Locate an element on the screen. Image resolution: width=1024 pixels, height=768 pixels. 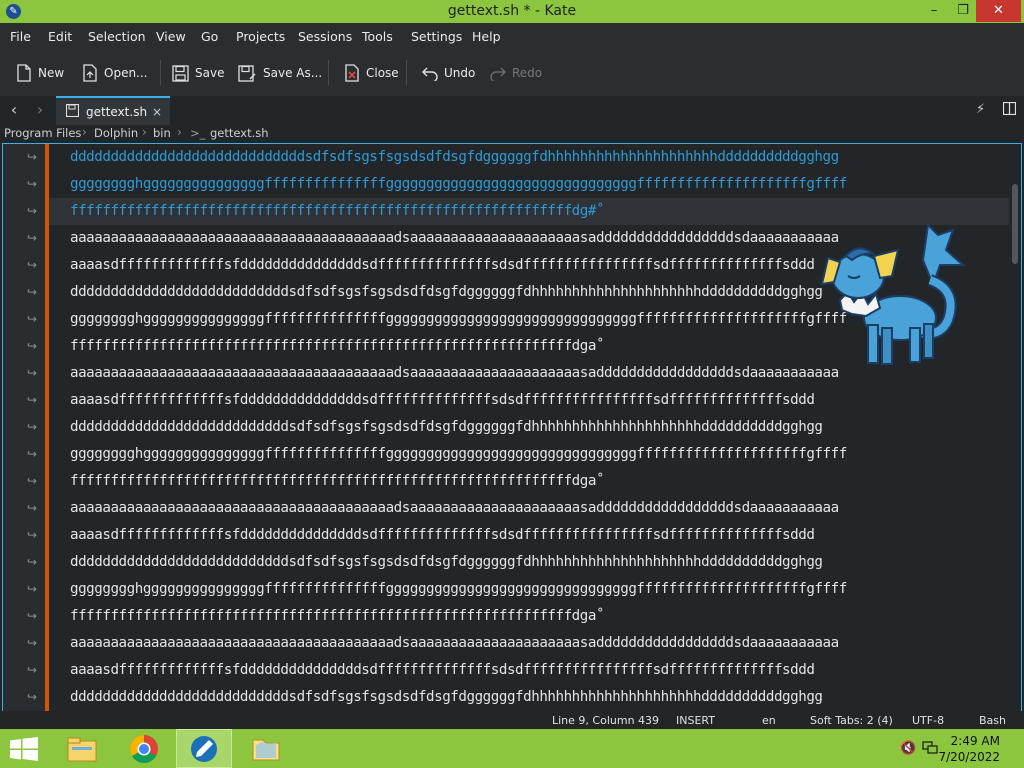
menu-edit: Edit is located at coordinates (60, 36).